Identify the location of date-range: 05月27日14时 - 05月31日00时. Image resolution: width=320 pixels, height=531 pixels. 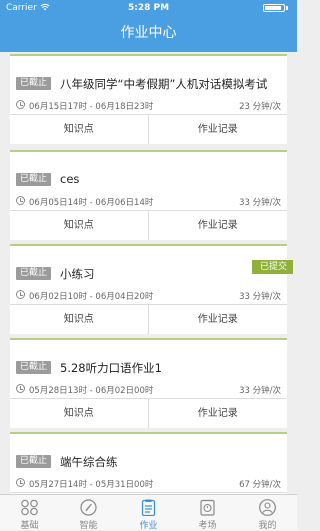
(91, 485).